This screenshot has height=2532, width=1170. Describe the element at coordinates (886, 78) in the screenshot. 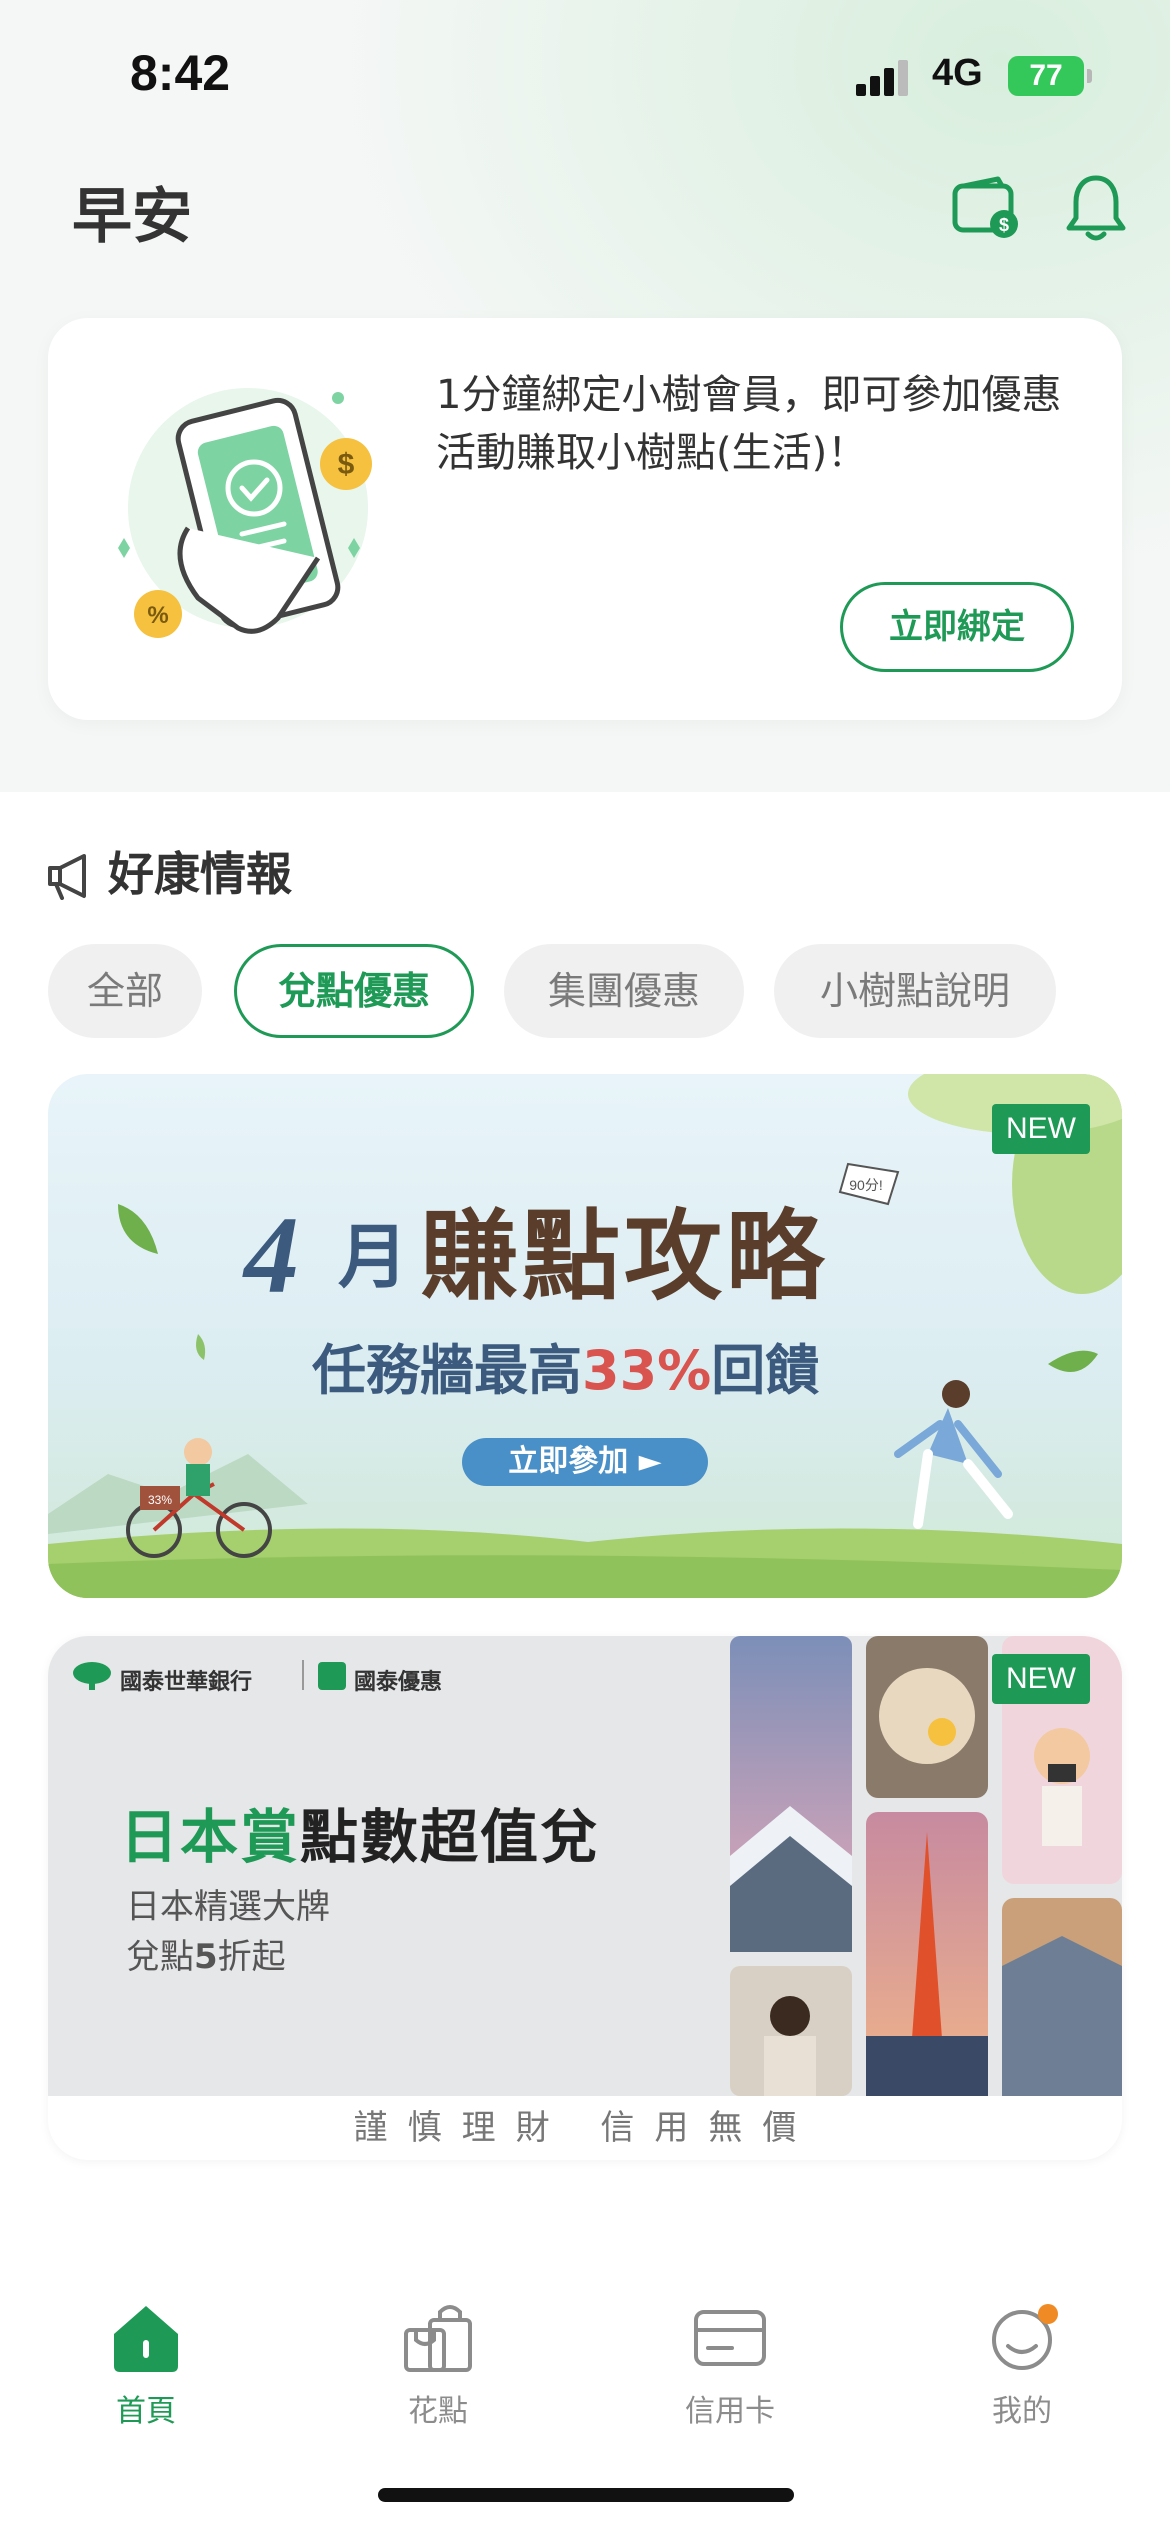

I see `signal-icon` at that location.